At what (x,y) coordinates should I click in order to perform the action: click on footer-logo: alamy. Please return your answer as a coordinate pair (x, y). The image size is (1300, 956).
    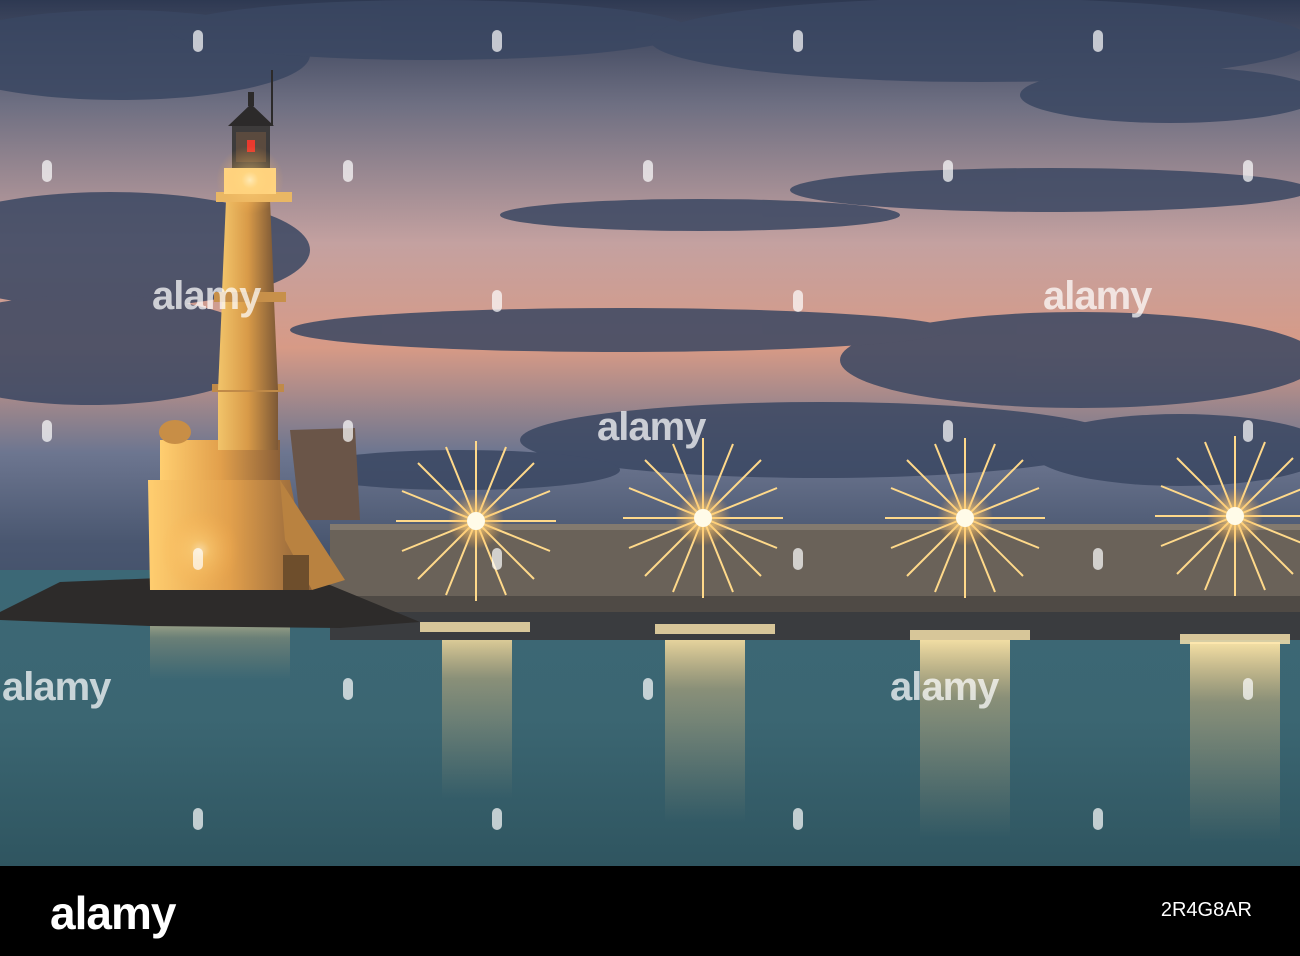
    Looking at the image, I should click on (113, 913).